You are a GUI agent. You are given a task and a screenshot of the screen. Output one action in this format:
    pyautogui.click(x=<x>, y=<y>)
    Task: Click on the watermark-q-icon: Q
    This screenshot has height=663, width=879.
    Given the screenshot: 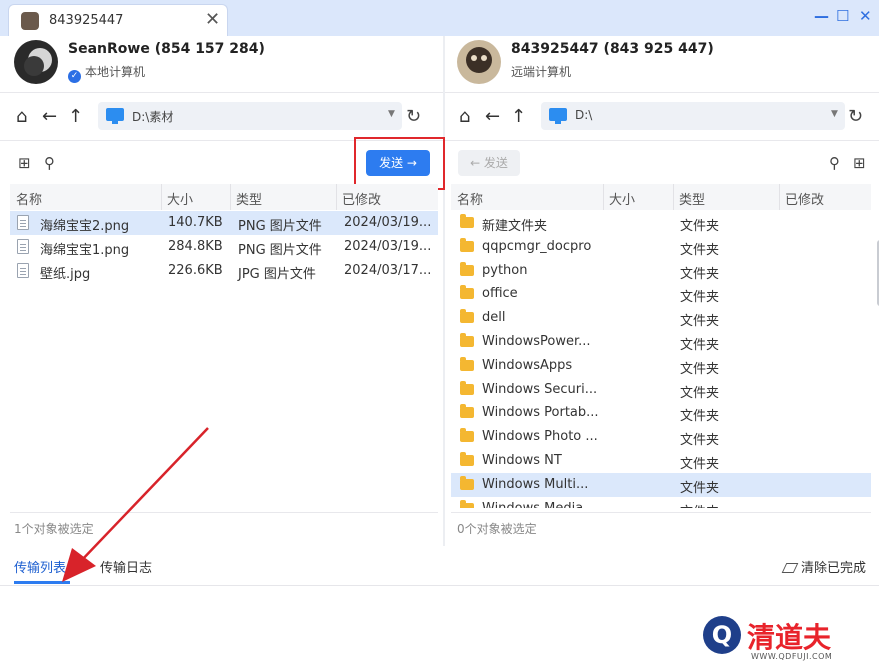 What is the action you would take?
    pyautogui.click(x=722, y=635)
    